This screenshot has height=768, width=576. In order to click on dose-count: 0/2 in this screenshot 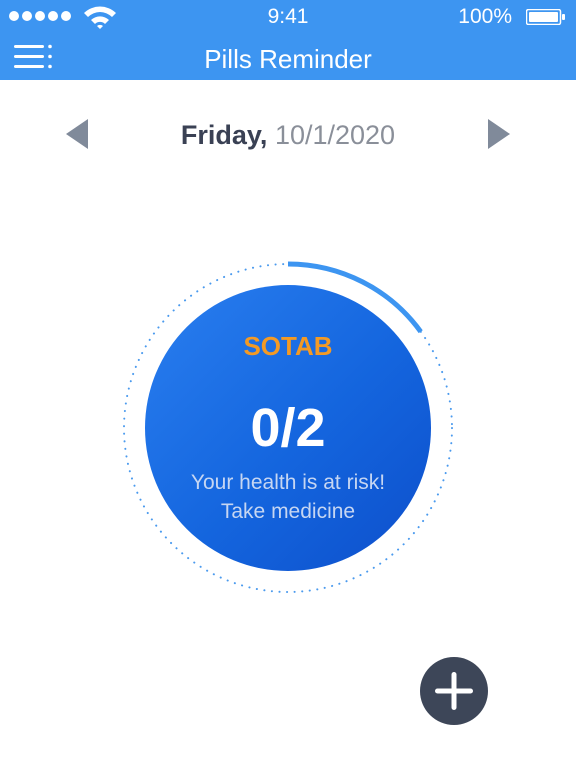, I will do `click(288, 428)`.